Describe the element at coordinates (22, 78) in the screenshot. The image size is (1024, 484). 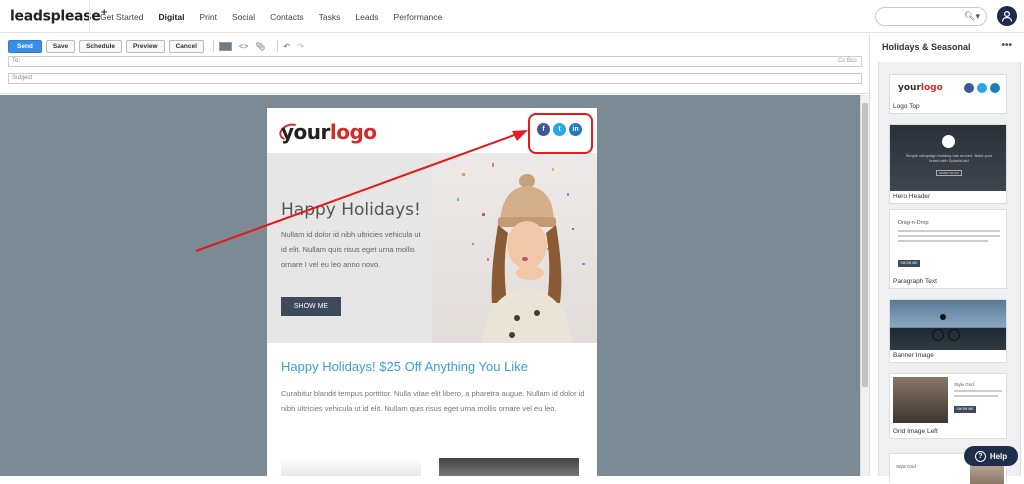
I see `subject-label: Subject` at that location.